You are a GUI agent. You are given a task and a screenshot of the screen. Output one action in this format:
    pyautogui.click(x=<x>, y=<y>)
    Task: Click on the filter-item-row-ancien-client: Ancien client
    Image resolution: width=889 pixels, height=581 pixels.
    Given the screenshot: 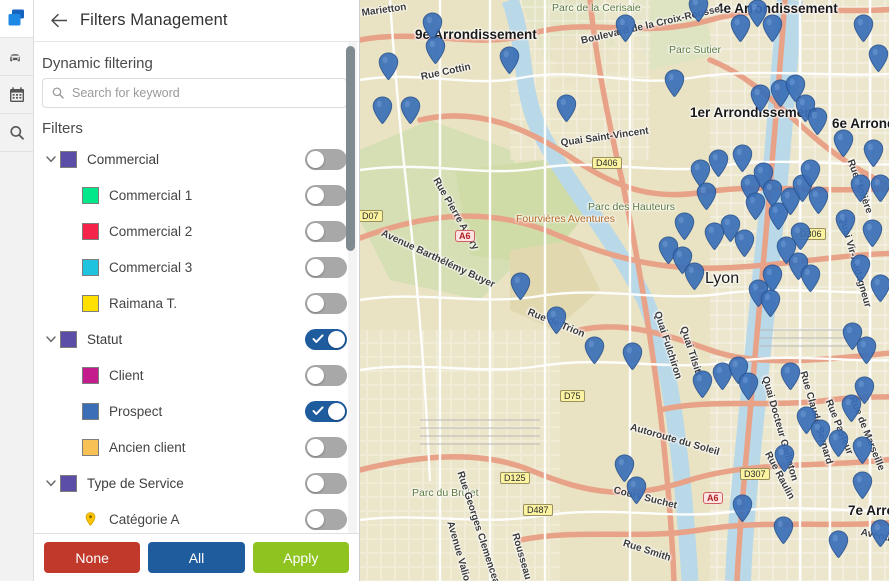 What is the action you would take?
    pyautogui.click(x=195, y=447)
    